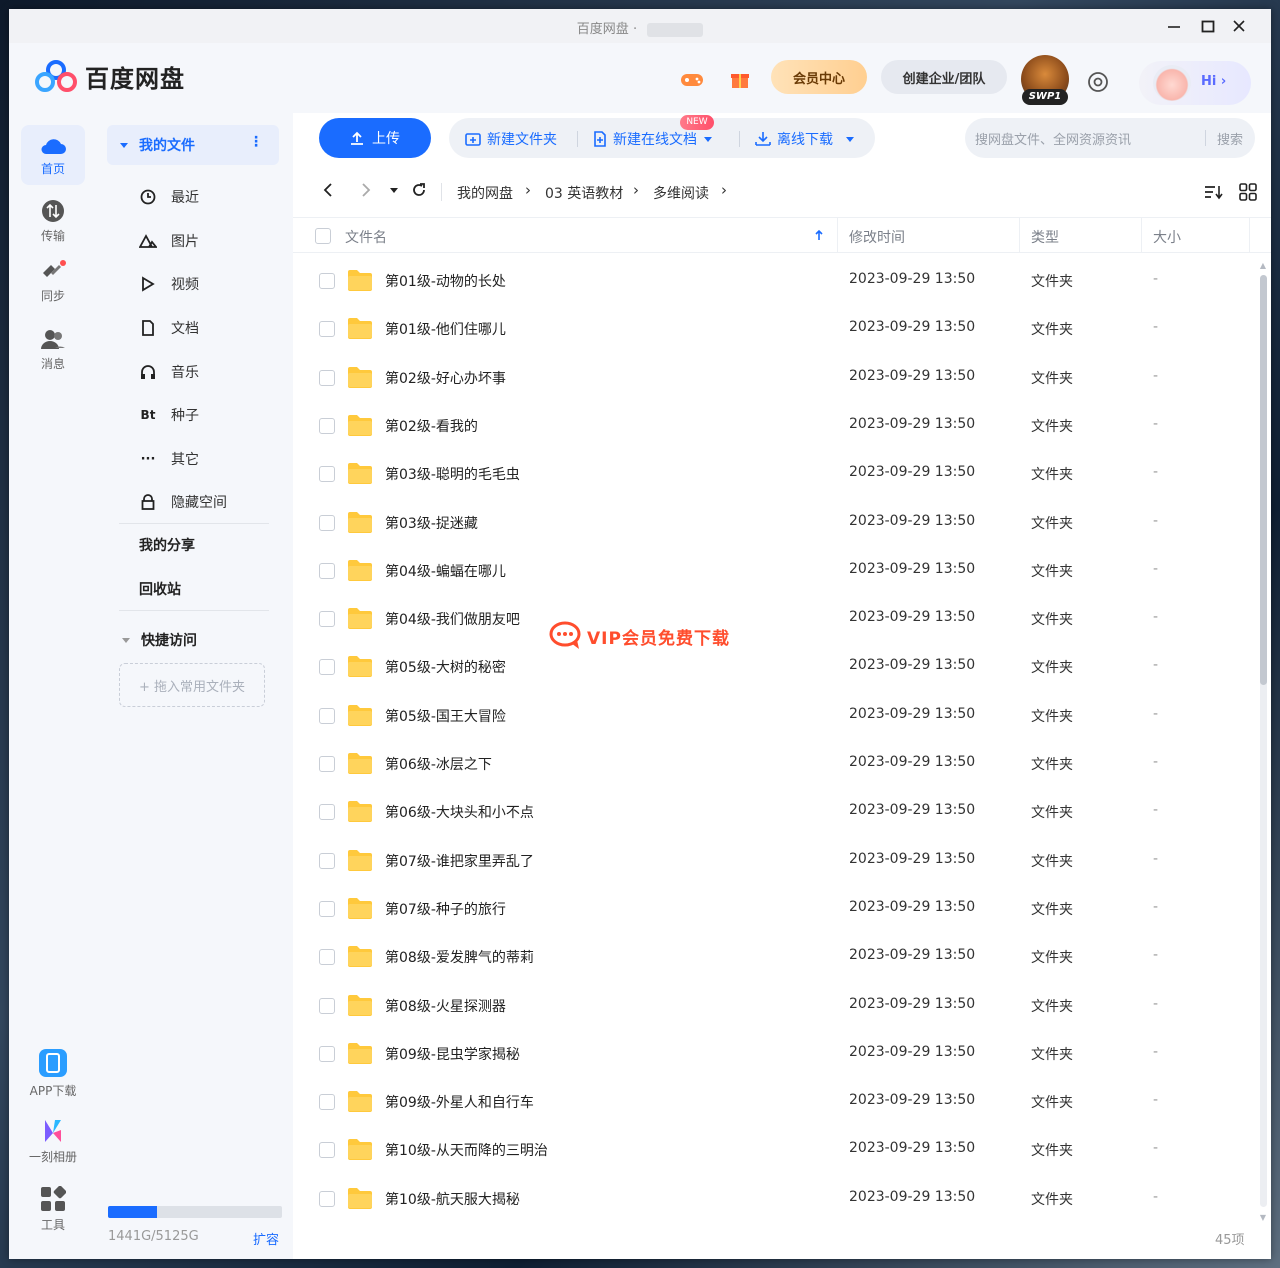 The image size is (1280, 1268). I want to click on table-row: 第10级-航天服大揭秘 2023-09-29 13:50 文件夹 -, so click(768, 1199).